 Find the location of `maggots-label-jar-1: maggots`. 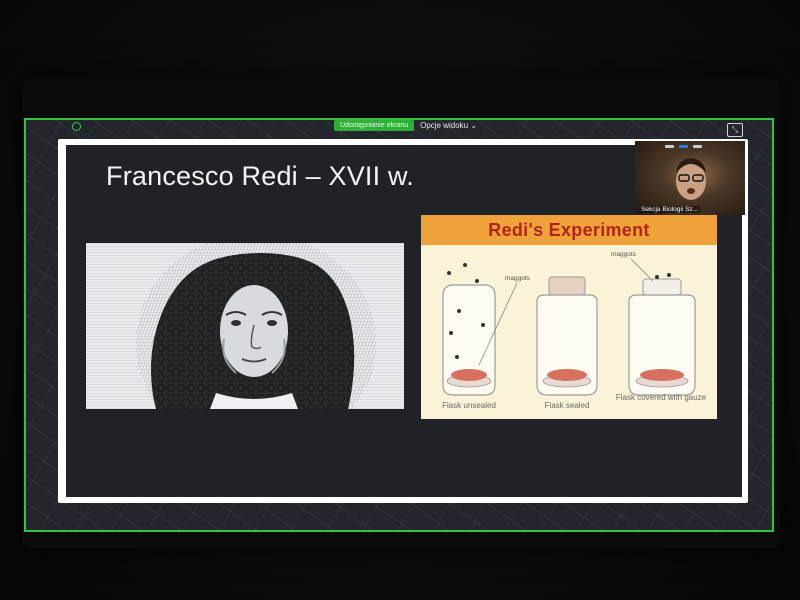

maggots-label-jar-1: maggots is located at coordinates (517, 278).